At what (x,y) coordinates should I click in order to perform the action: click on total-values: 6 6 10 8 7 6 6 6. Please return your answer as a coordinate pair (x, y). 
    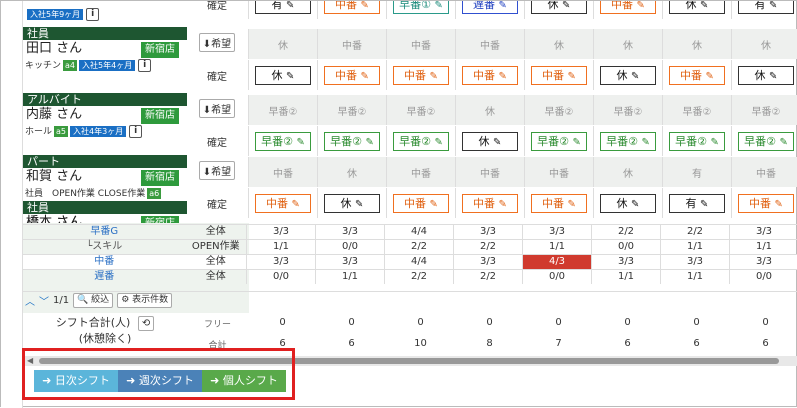
    Looking at the image, I should click on (522, 343).